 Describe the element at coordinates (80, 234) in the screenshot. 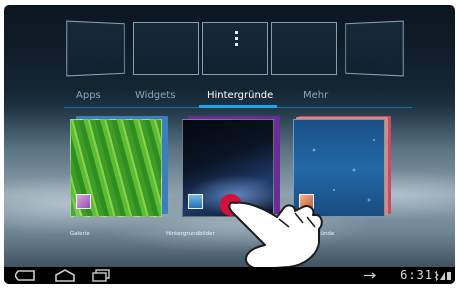

I see `wallpaper-source-label: Galerie` at that location.